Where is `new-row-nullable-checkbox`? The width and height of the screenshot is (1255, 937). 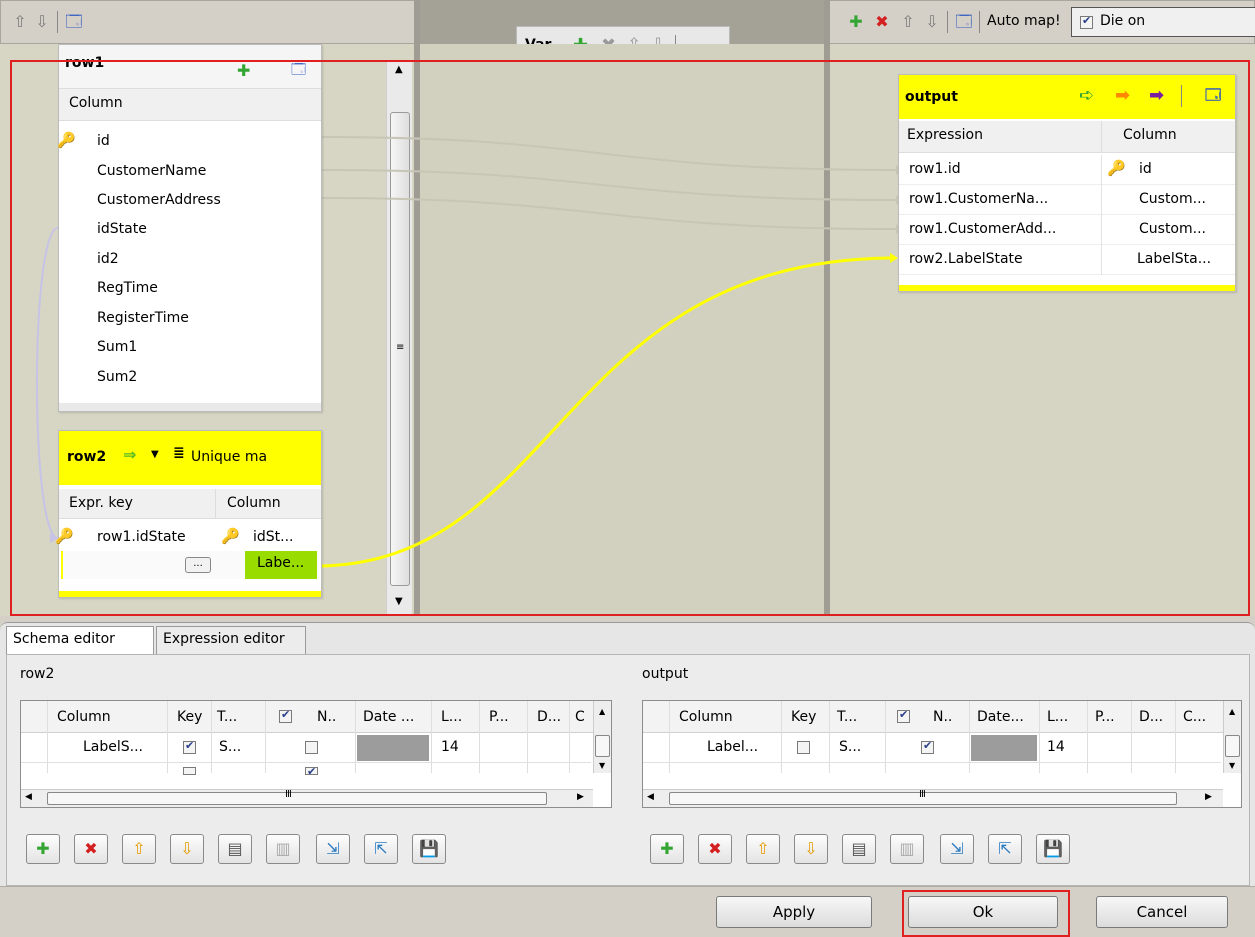
new-row-nullable-checkbox is located at coordinates (311, 771).